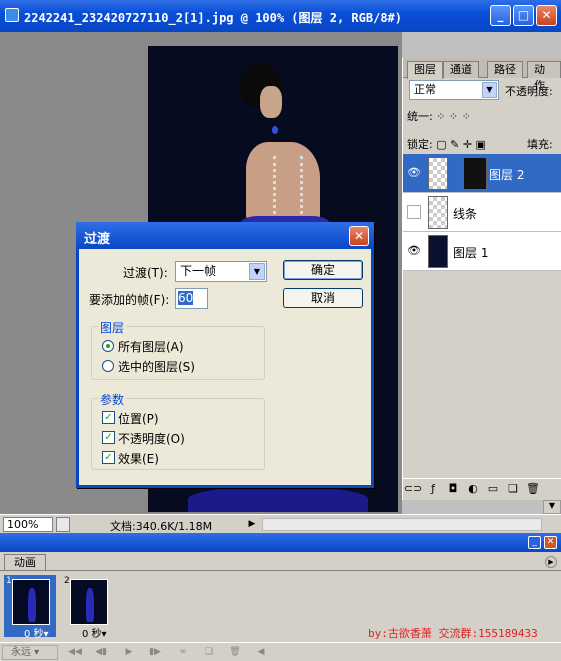 The image size is (561, 661). What do you see at coordinates (155, 652) in the screenshot?
I see `next-frame-icon: ▮▶` at bounding box center [155, 652].